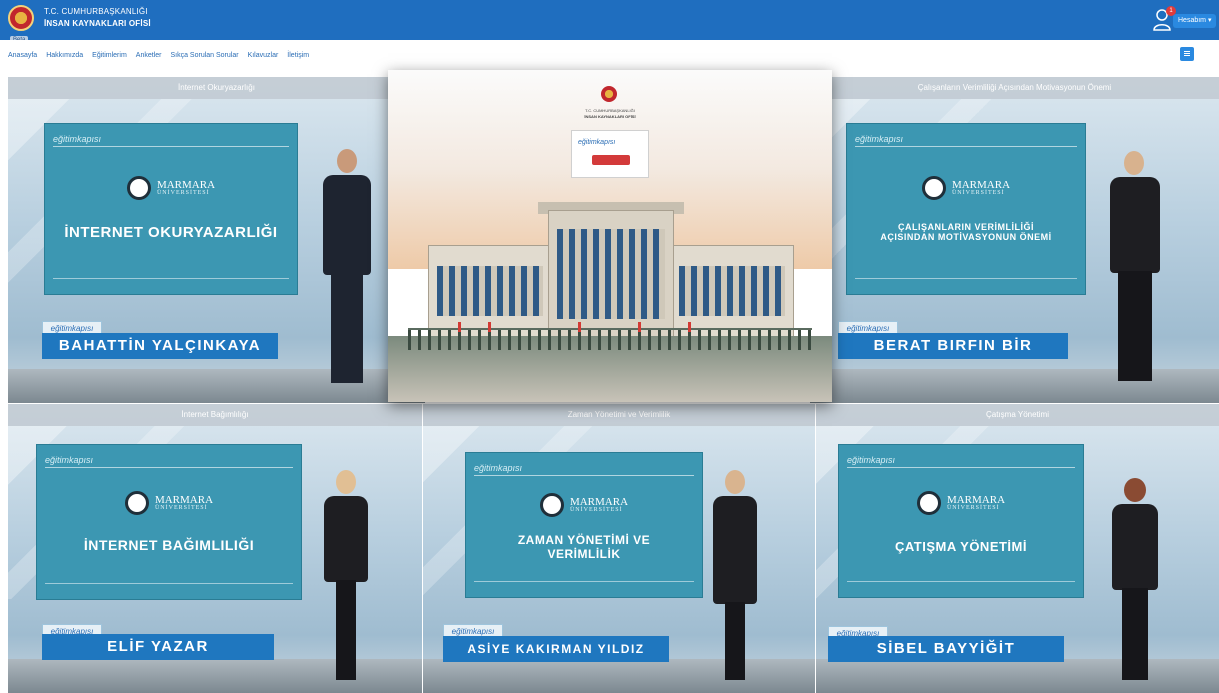  I want to click on nav-faq: Sıkça Sorulan Sorular, so click(204, 55).